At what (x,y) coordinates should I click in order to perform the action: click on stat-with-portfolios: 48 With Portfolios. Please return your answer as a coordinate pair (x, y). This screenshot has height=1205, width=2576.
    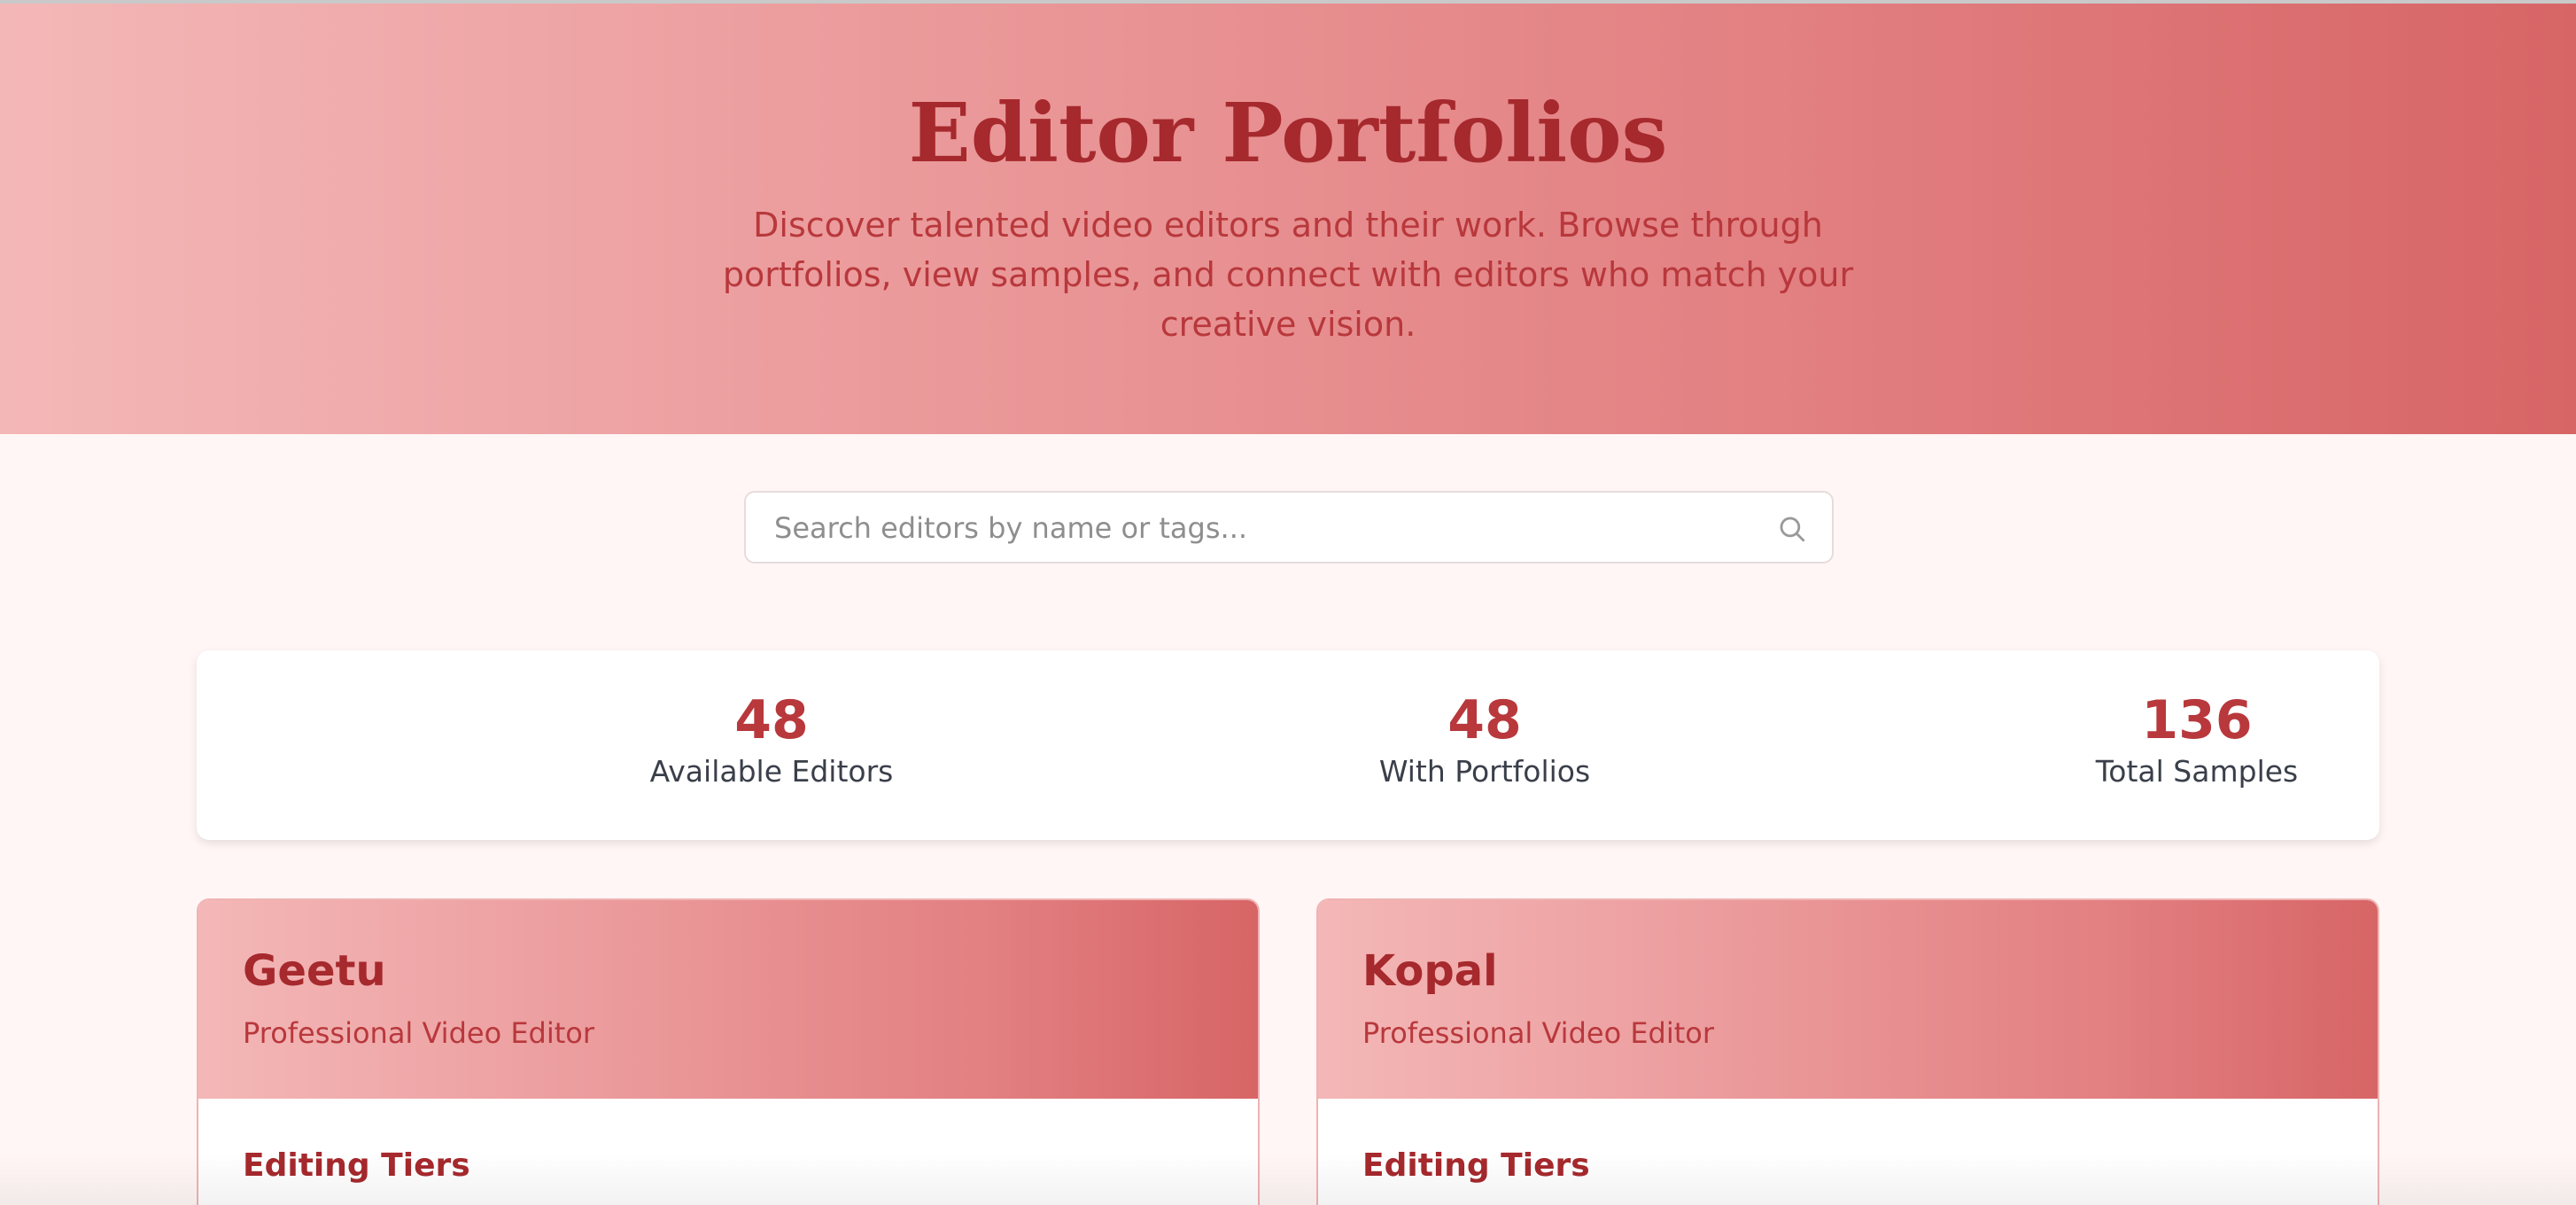
    Looking at the image, I should click on (1484, 740).